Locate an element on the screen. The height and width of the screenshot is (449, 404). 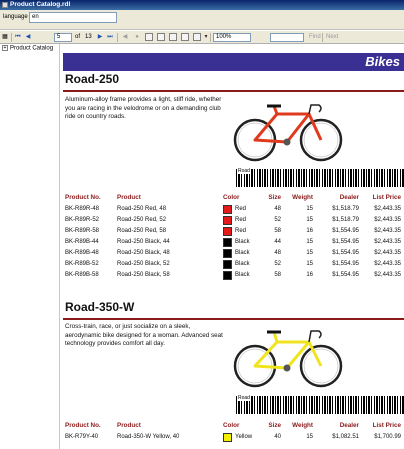
column-header: Product is located at coordinates (129, 197).